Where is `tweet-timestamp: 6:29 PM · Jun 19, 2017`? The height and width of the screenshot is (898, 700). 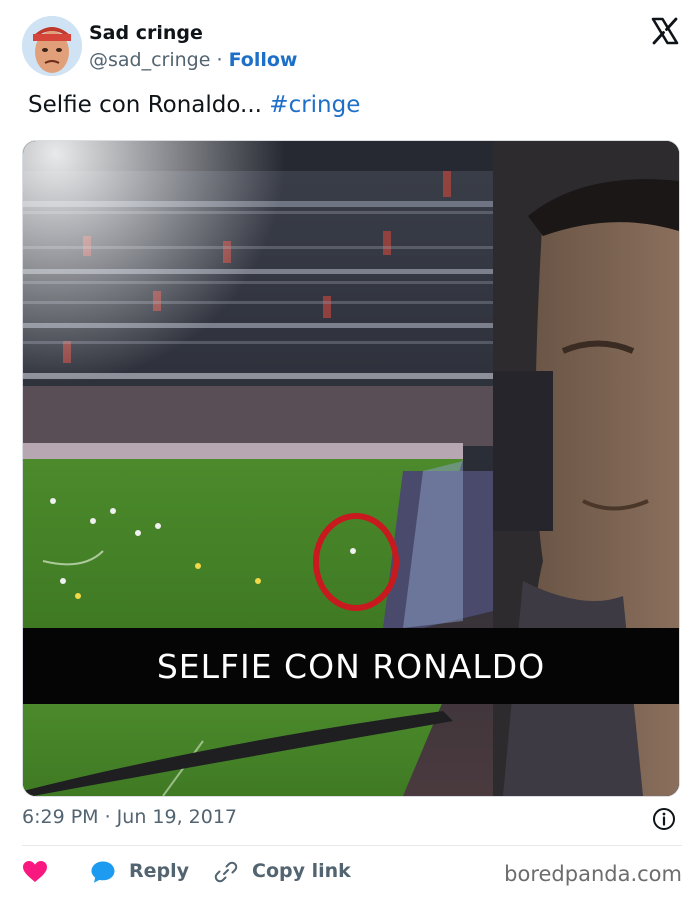
tweet-timestamp: 6:29 PM · Jun 19, 2017 is located at coordinates (129, 817).